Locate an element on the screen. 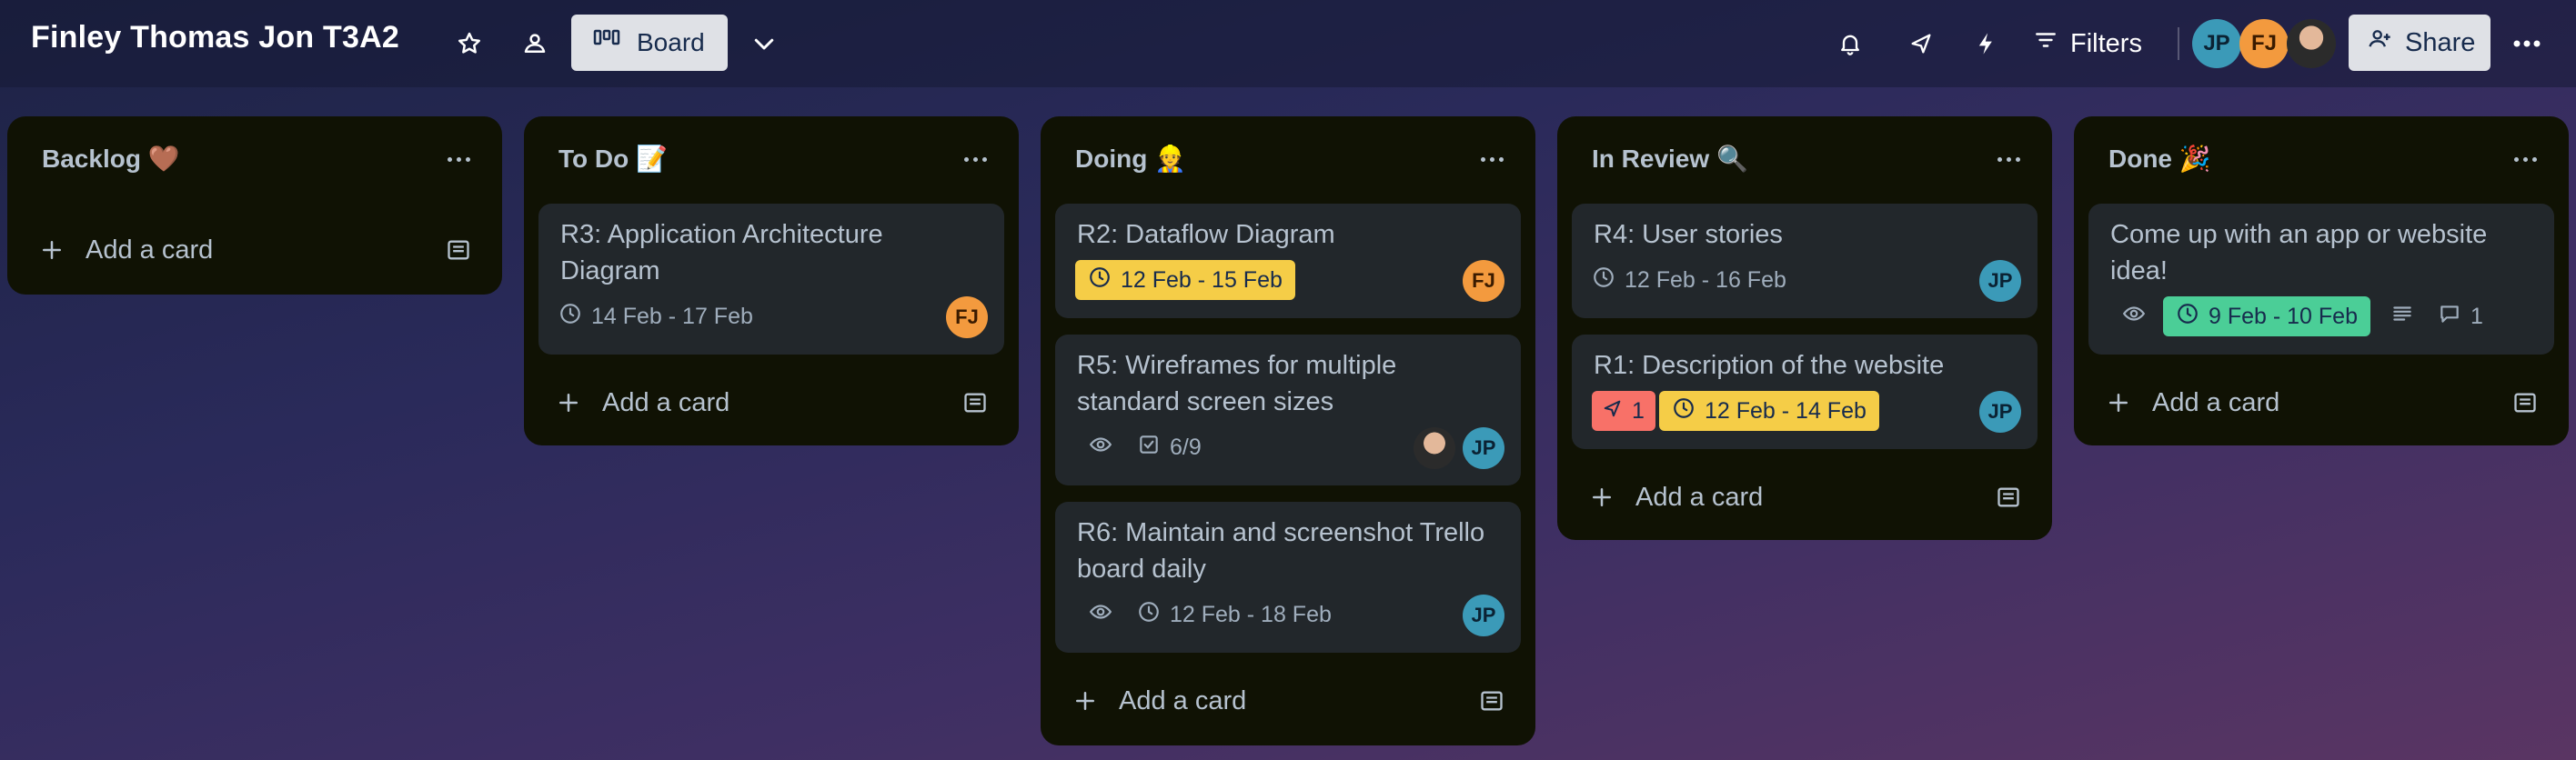 This screenshot has height=760, width=2576. comments-count: 1 is located at coordinates (2476, 316).